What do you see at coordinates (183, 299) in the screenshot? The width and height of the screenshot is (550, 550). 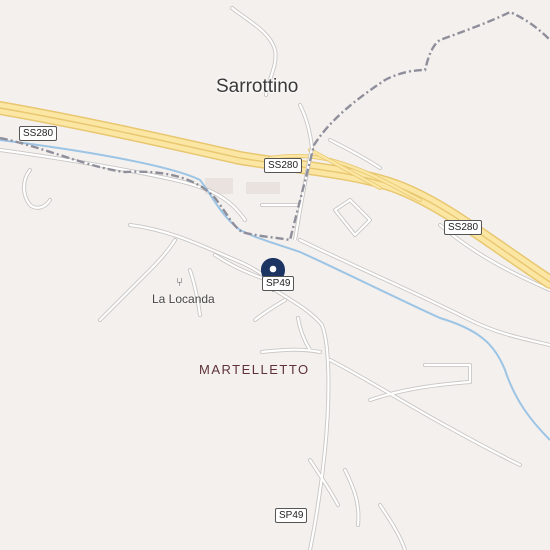 I see `poi-label-la-locanda: La Locanda` at bounding box center [183, 299].